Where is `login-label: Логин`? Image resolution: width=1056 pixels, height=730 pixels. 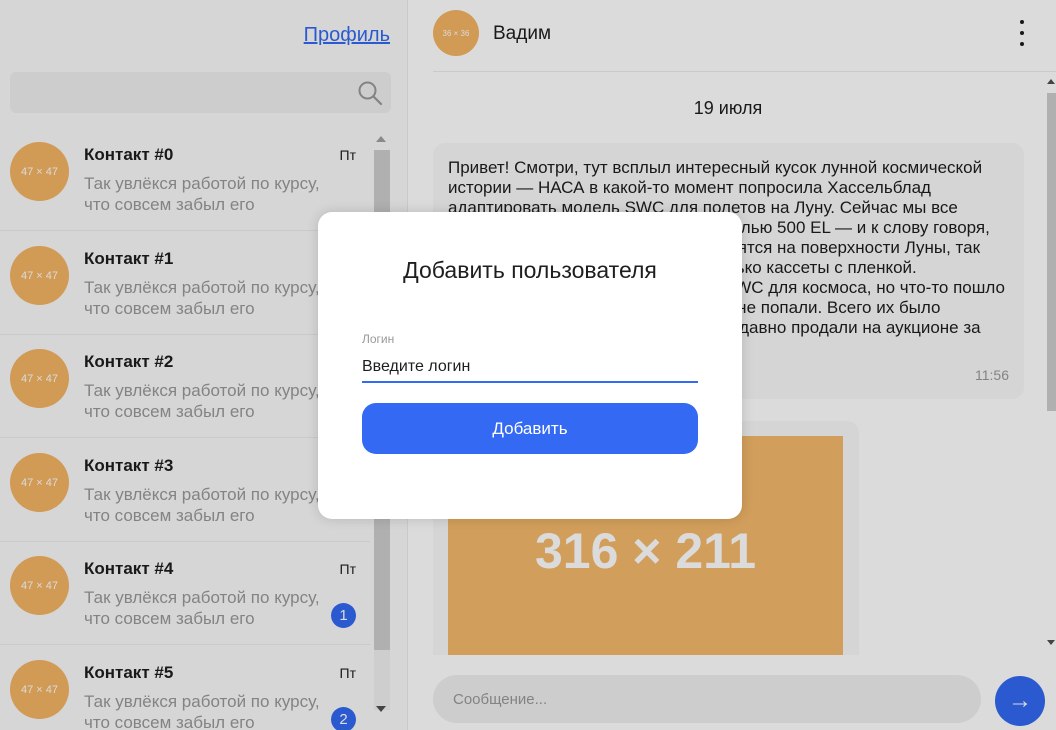 login-label: Логин is located at coordinates (378, 339).